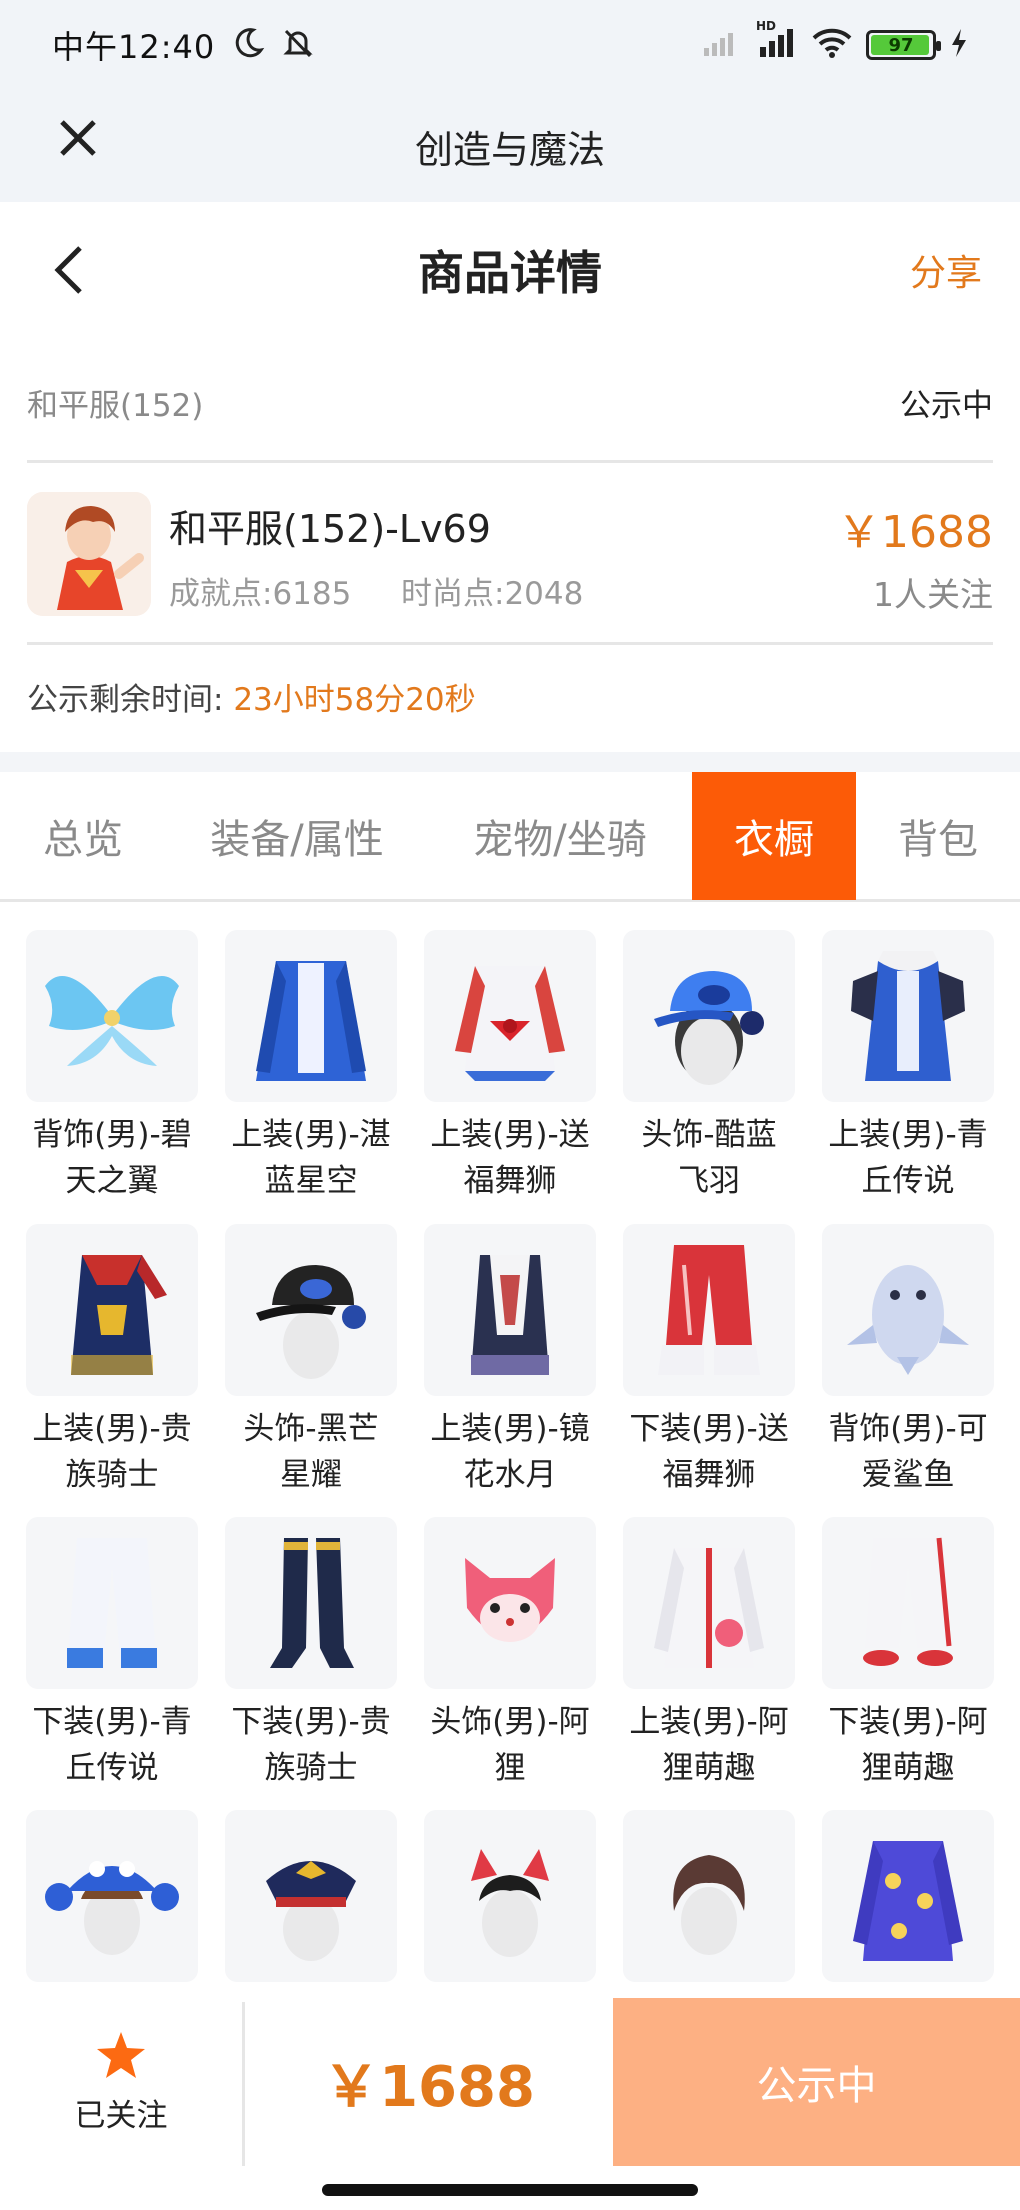 The width and height of the screenshot is (1020, 2210). What do you see at coordinates (709, 1745) in the screenshot?
I see `wardrobe-item-label: 上装(男)-阿 狸萌趣` at bounding box center [709, 1745].